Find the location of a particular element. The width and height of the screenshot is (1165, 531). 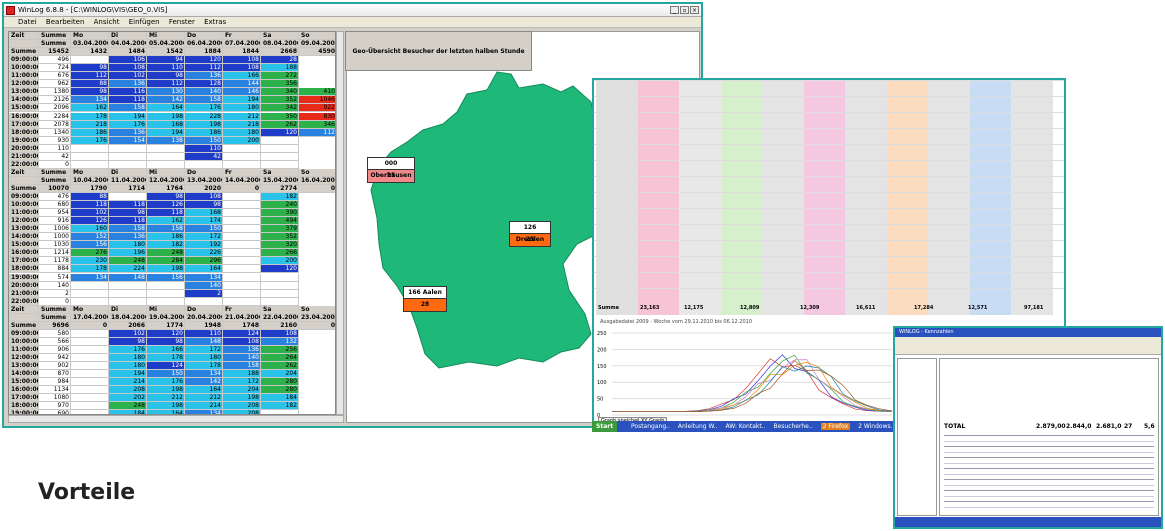

menu-extras: Extras is located at coordinates (215, 22).